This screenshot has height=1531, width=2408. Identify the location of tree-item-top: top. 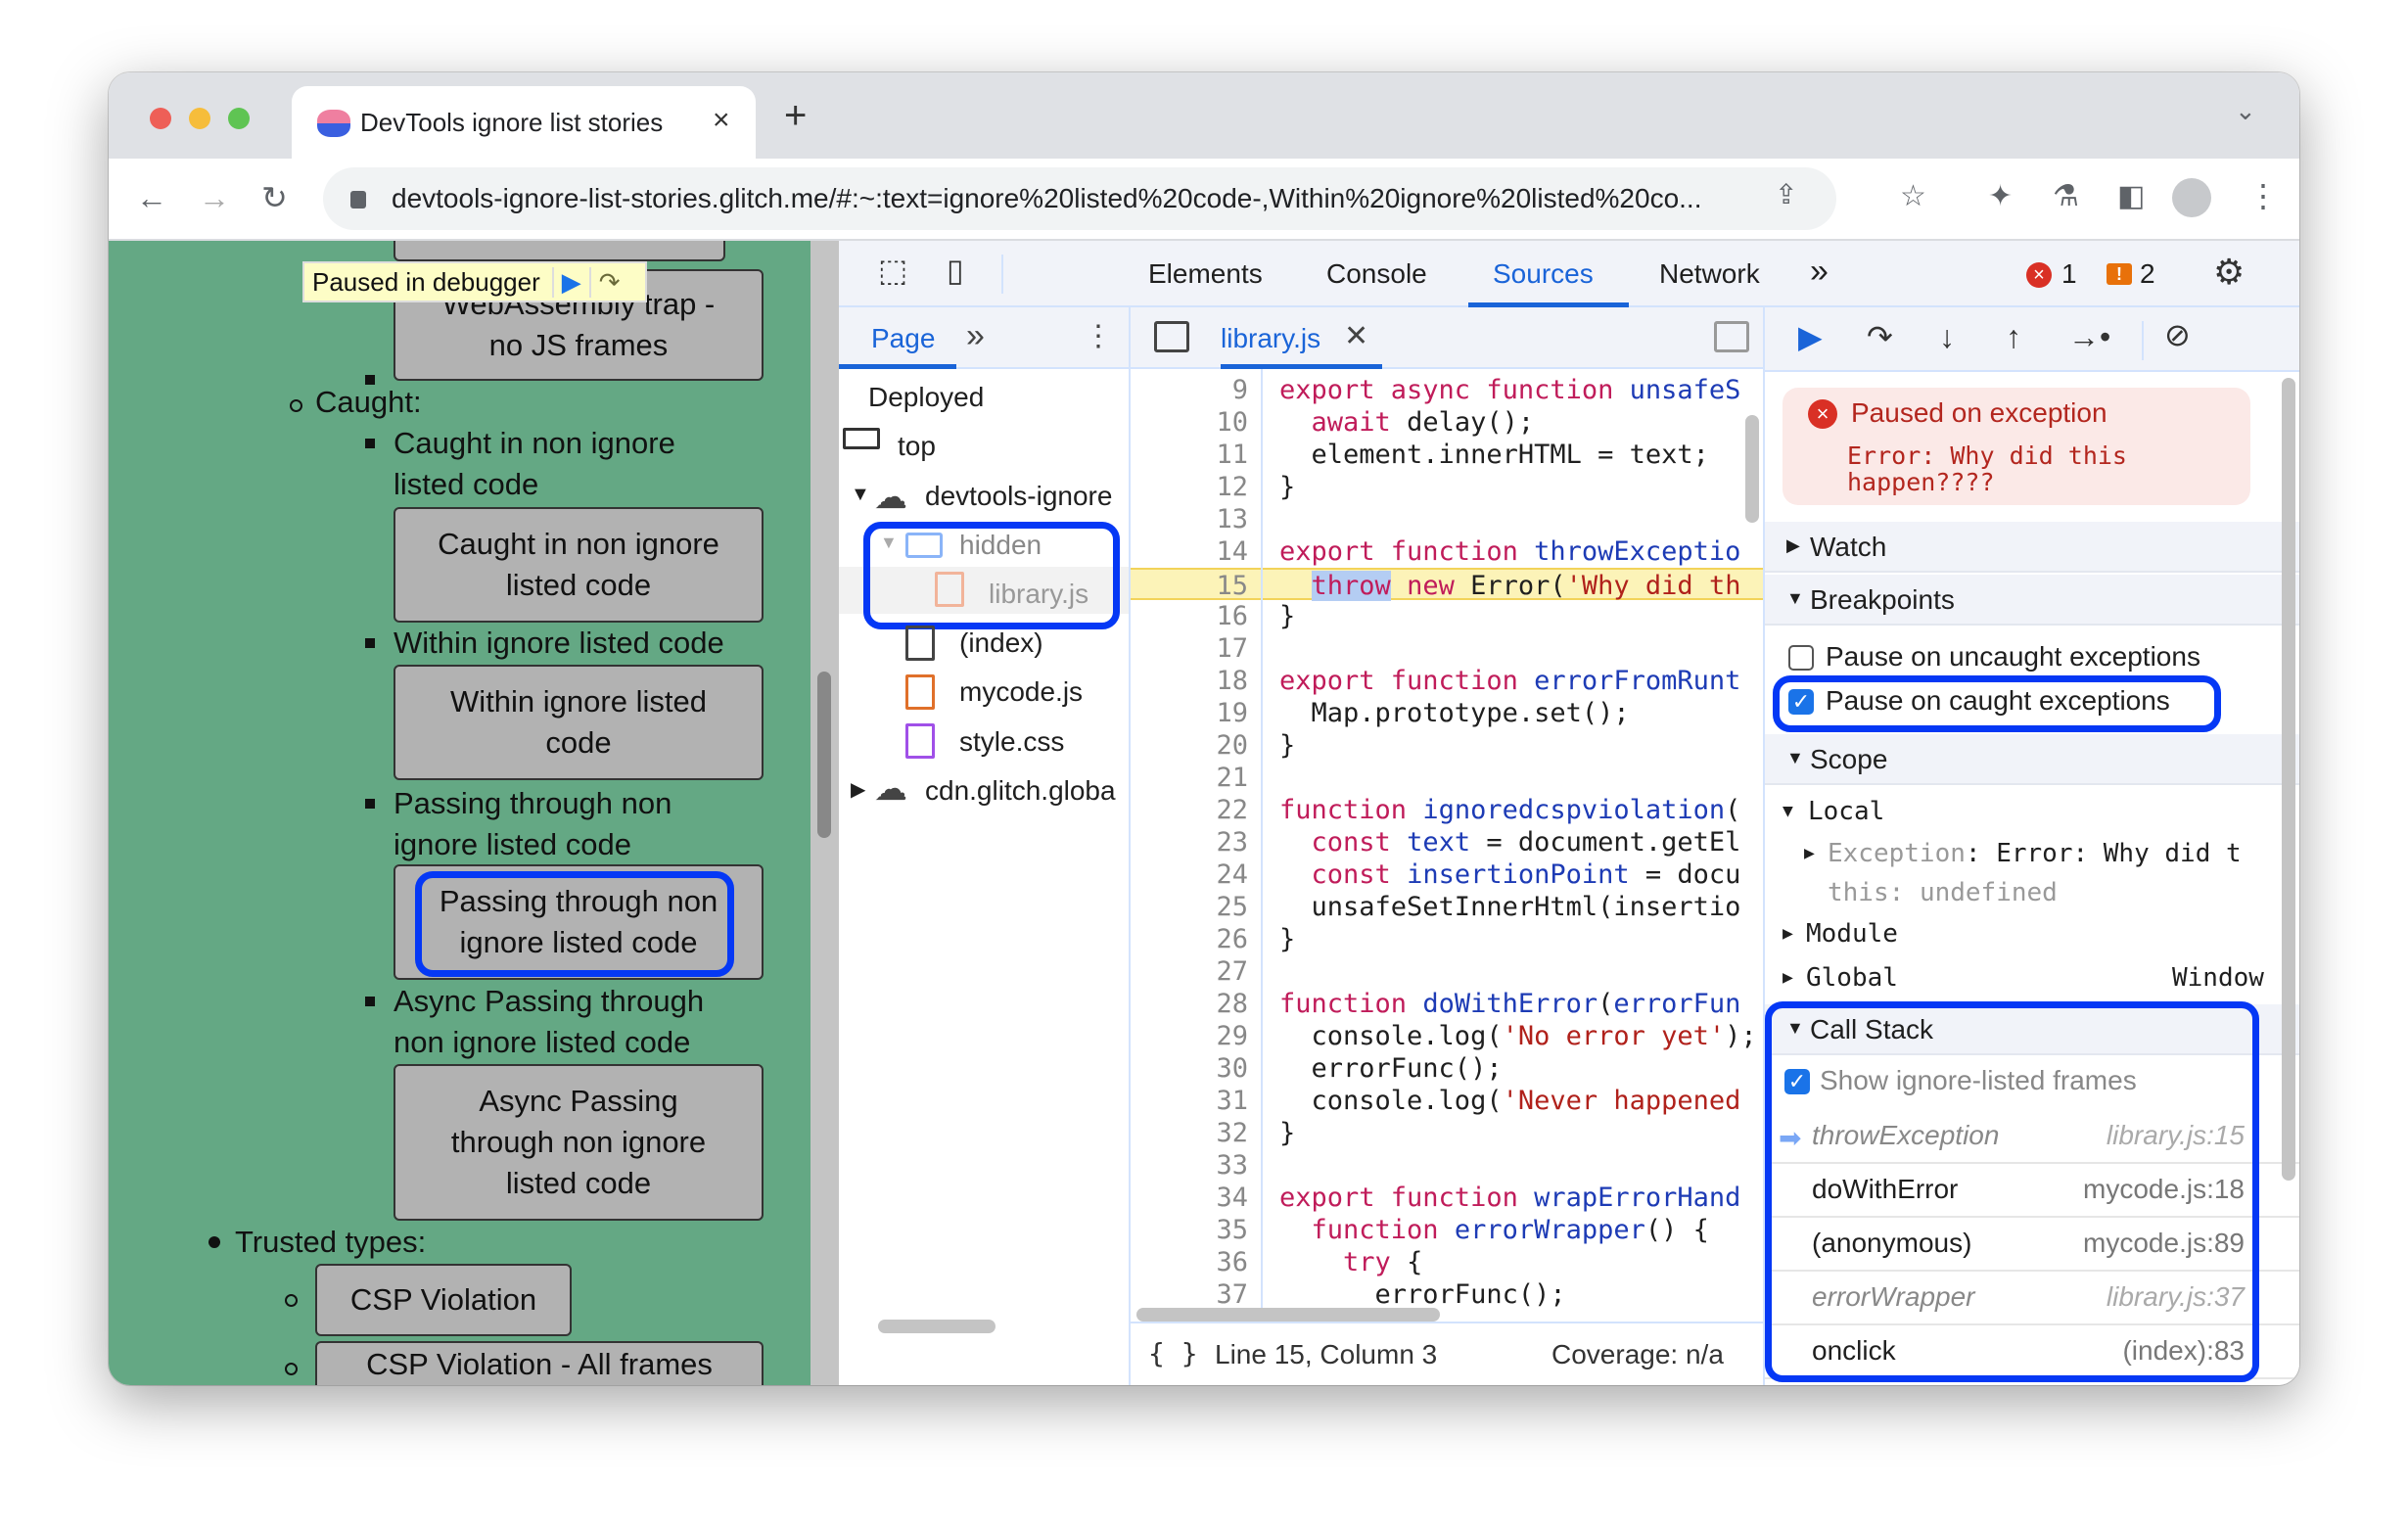
(917, 446).